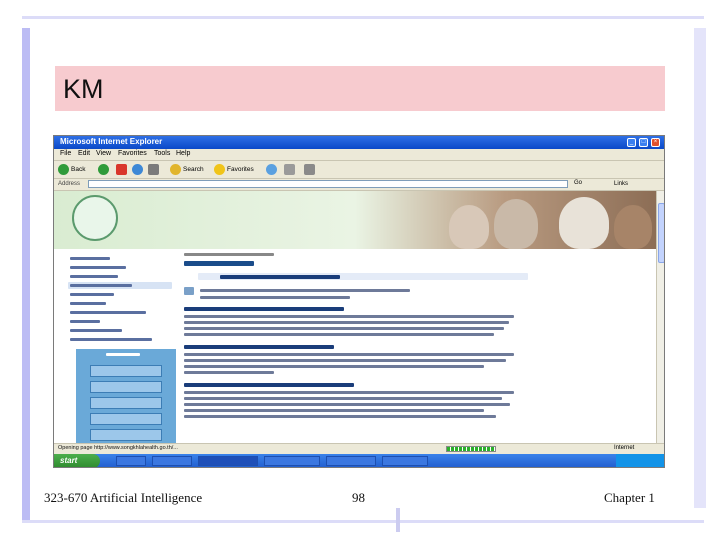  Describe the element at coordinates (111, 141) in the screenshot. I see `window-title: Microsoft Internet Explorer` at that location.